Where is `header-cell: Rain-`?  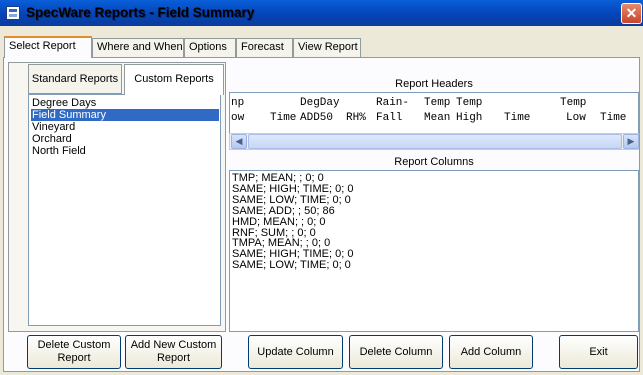
header-cell: Rain- is located at coordinates (393, 103).